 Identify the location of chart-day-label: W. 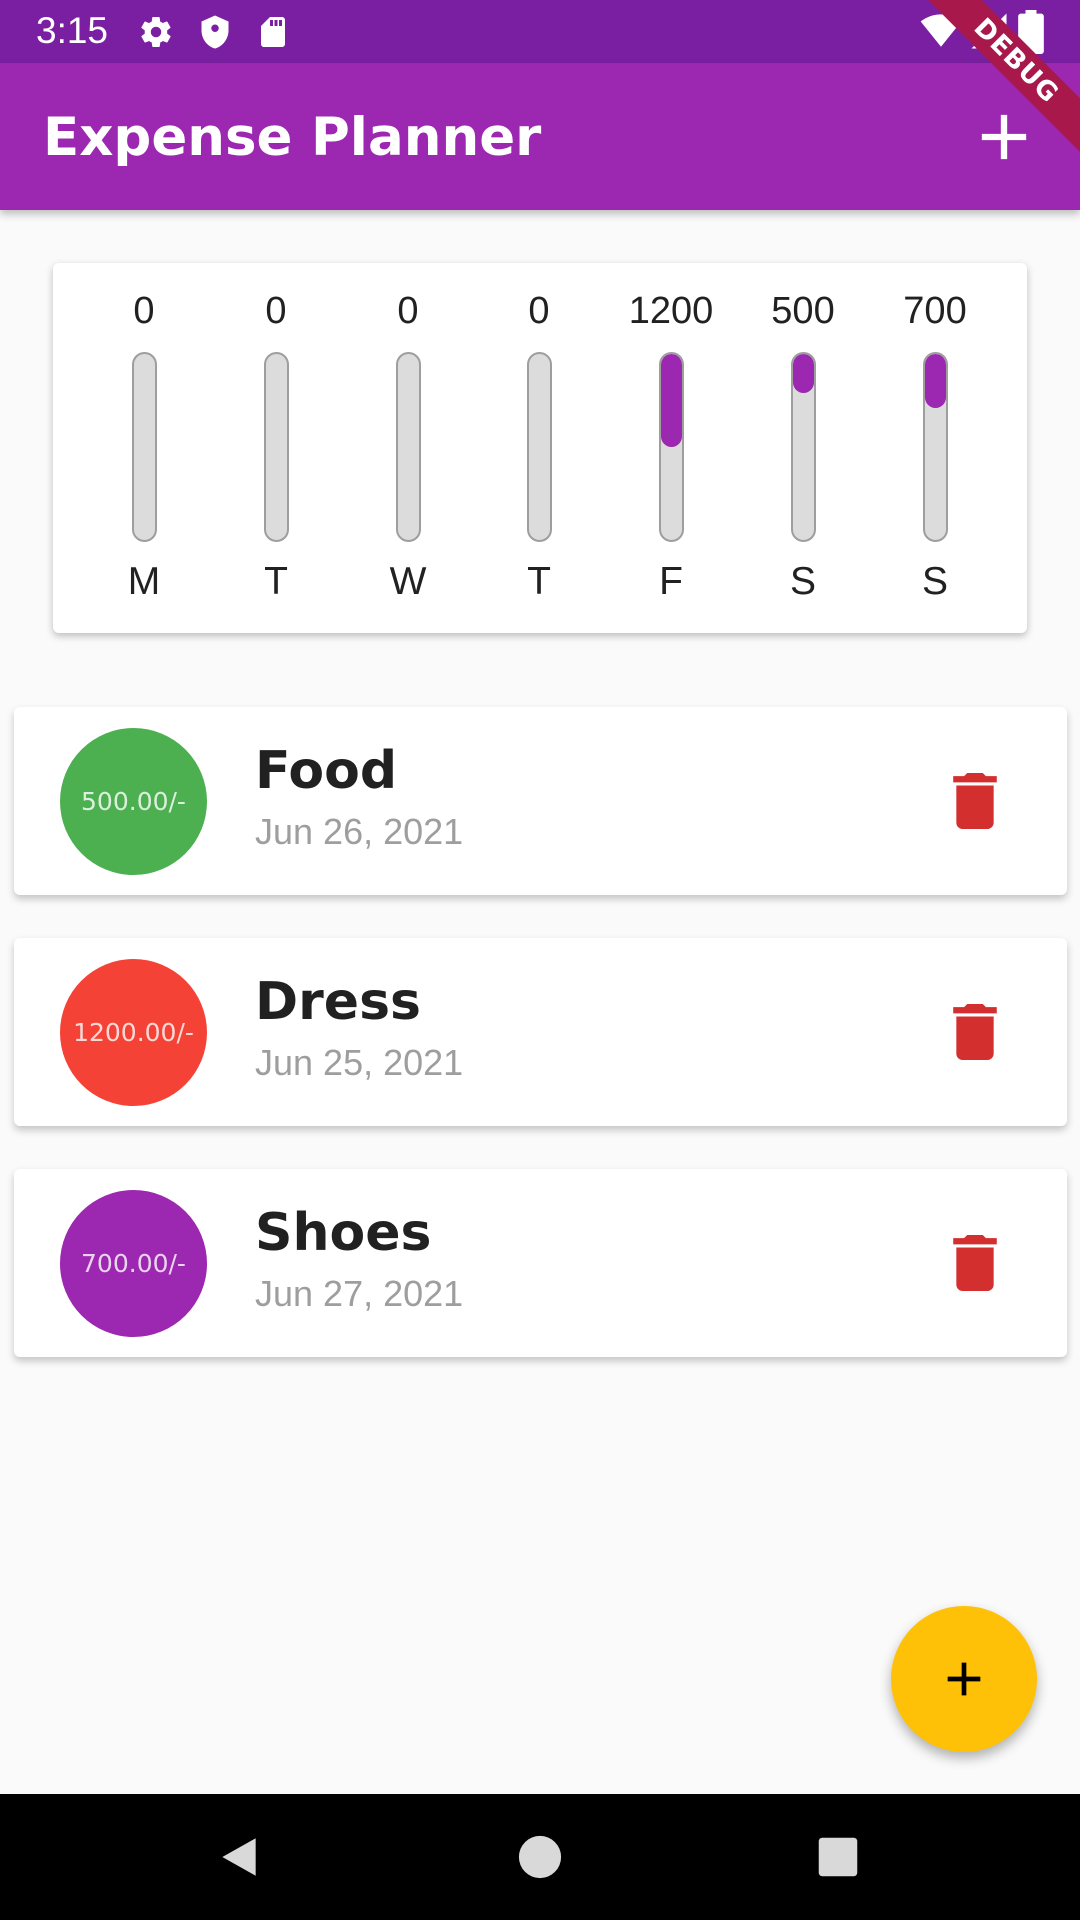
(408, 581).